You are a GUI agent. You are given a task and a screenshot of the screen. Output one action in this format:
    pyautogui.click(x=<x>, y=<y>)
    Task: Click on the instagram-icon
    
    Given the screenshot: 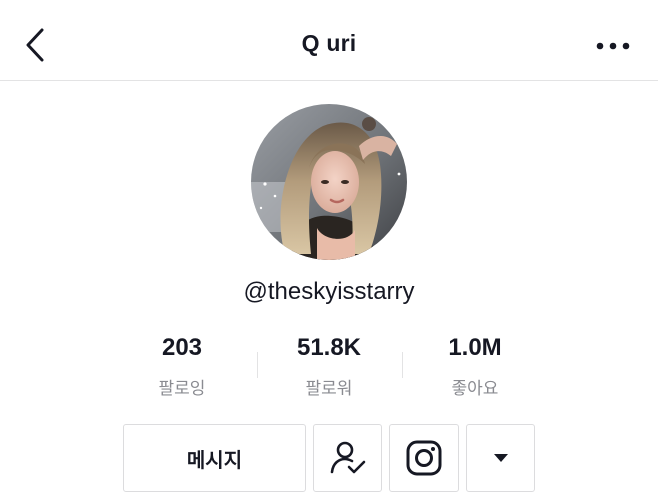 What is the action you would take?
    pyautogui.click(x=424, y=458)
    